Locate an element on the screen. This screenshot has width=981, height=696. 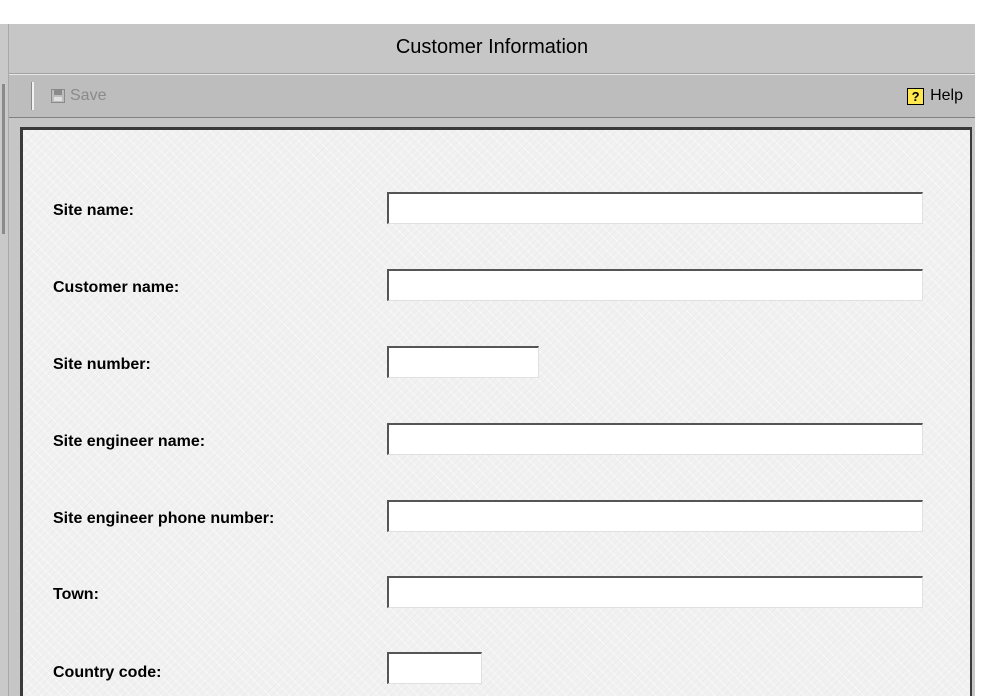
title-bar: Customer Information is located at coordinates (492, 49).